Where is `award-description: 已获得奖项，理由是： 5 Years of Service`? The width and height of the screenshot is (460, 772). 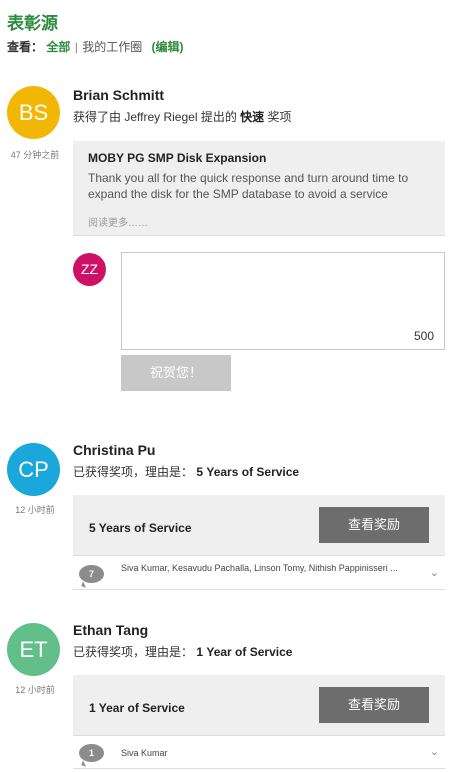
award-description: 已获得奖项，理由是： 5 Years of Service is located at coordinates (186, 471).